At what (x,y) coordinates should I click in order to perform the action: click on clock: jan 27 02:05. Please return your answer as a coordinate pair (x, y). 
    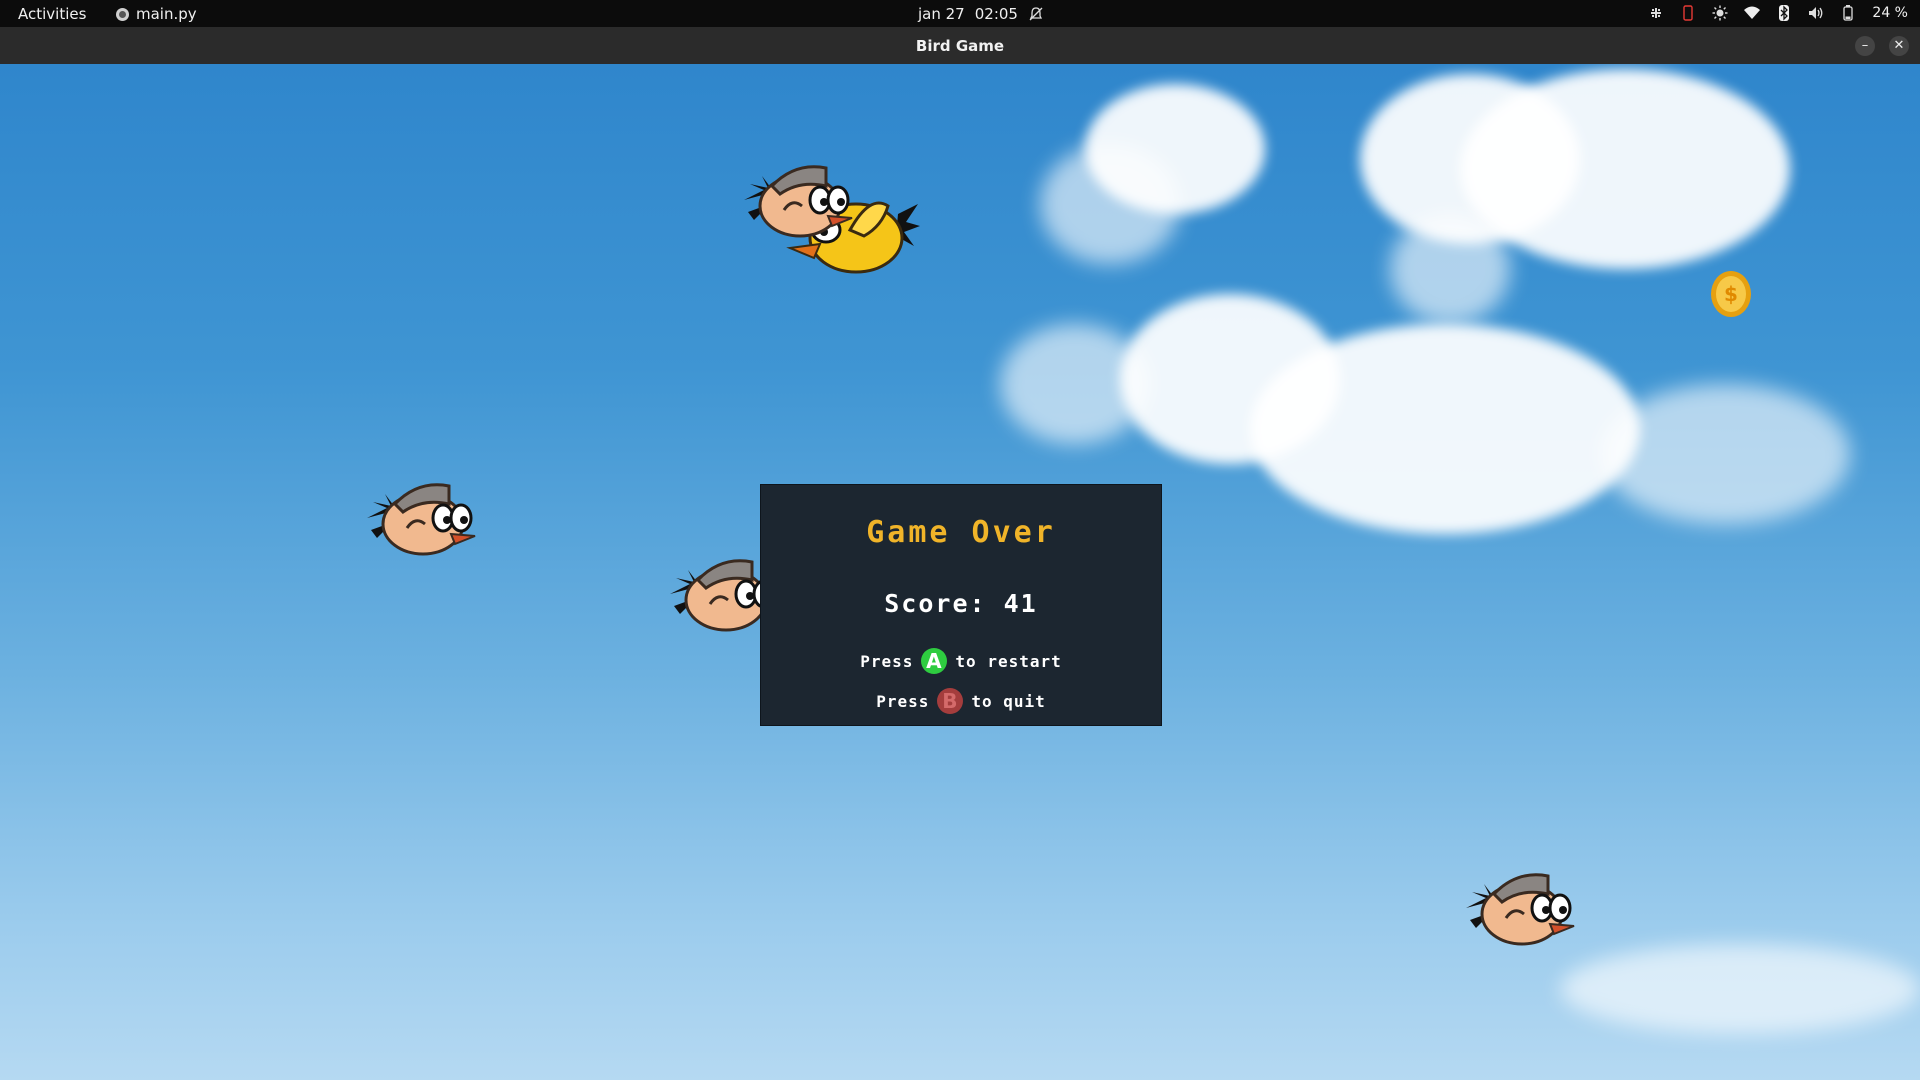
    Looking at the image, I should click on (981, 14).